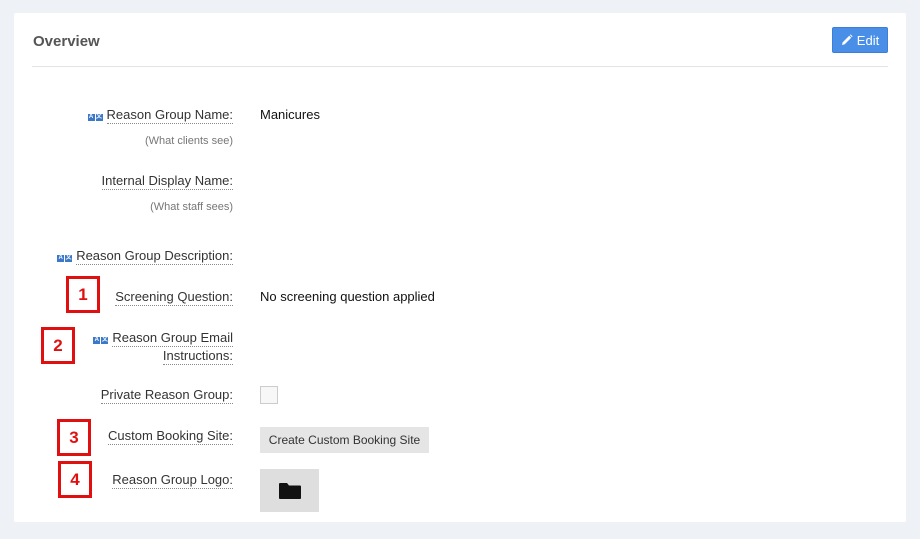 The height and width of the screenshot is (539, 920). Describe the element at coordinates (188, 141) in the screenshot. I see `reason-group-name-hint: (What clients see)` at that location.